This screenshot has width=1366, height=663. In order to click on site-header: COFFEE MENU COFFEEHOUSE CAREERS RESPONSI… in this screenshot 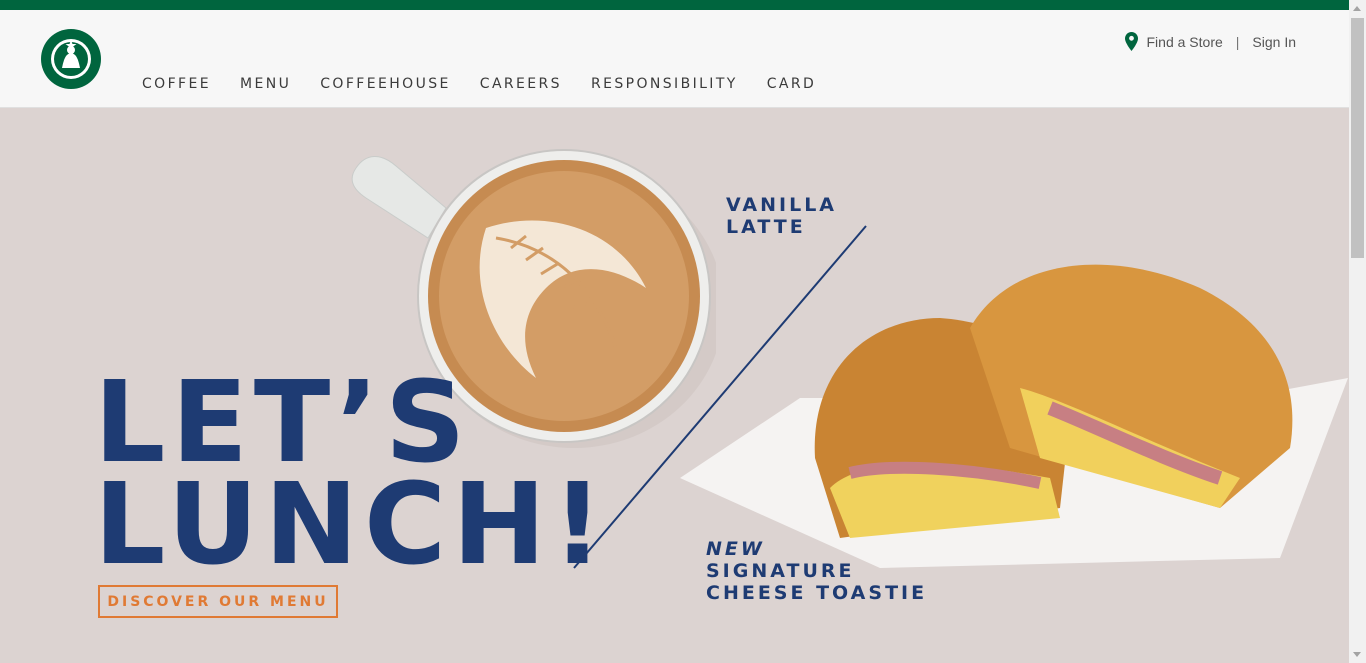, I will do `click(674, 59)`.